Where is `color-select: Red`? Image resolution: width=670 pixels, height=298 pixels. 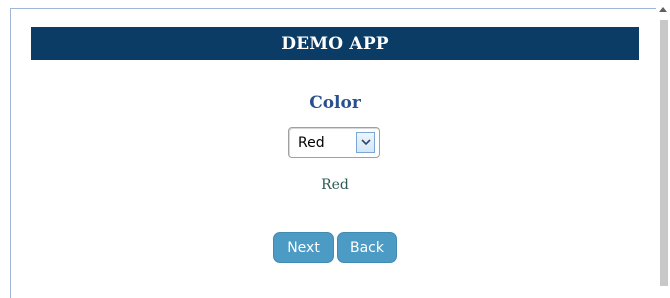 color-select: Red is located at coordinates (334, 142).